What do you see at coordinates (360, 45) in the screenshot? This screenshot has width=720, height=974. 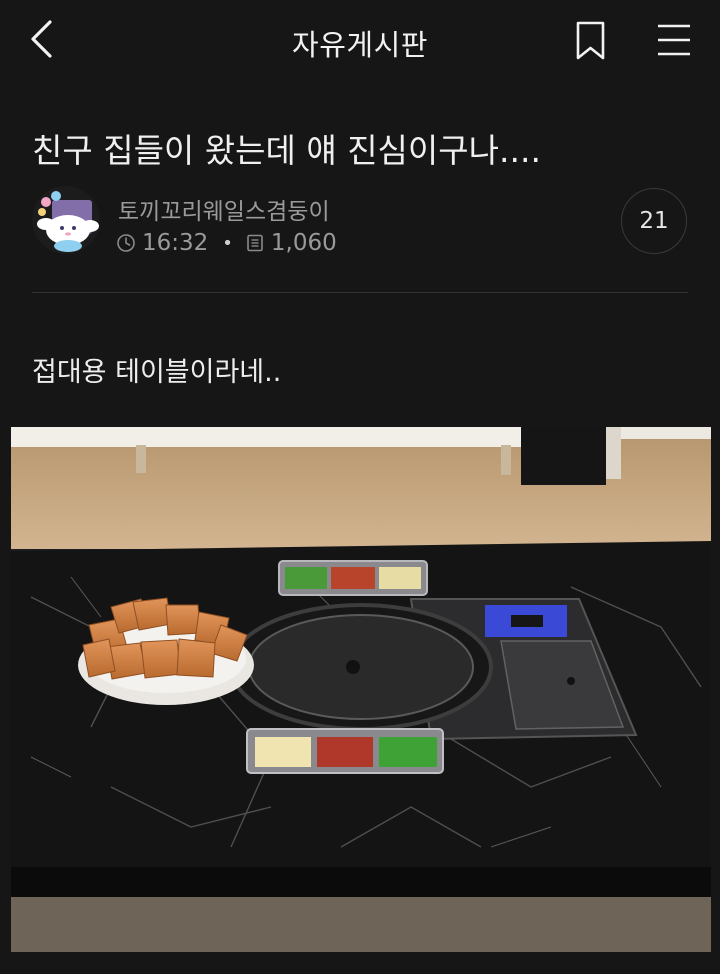 I see `page-title: 자유게시판` at bounding box center [360, 45].